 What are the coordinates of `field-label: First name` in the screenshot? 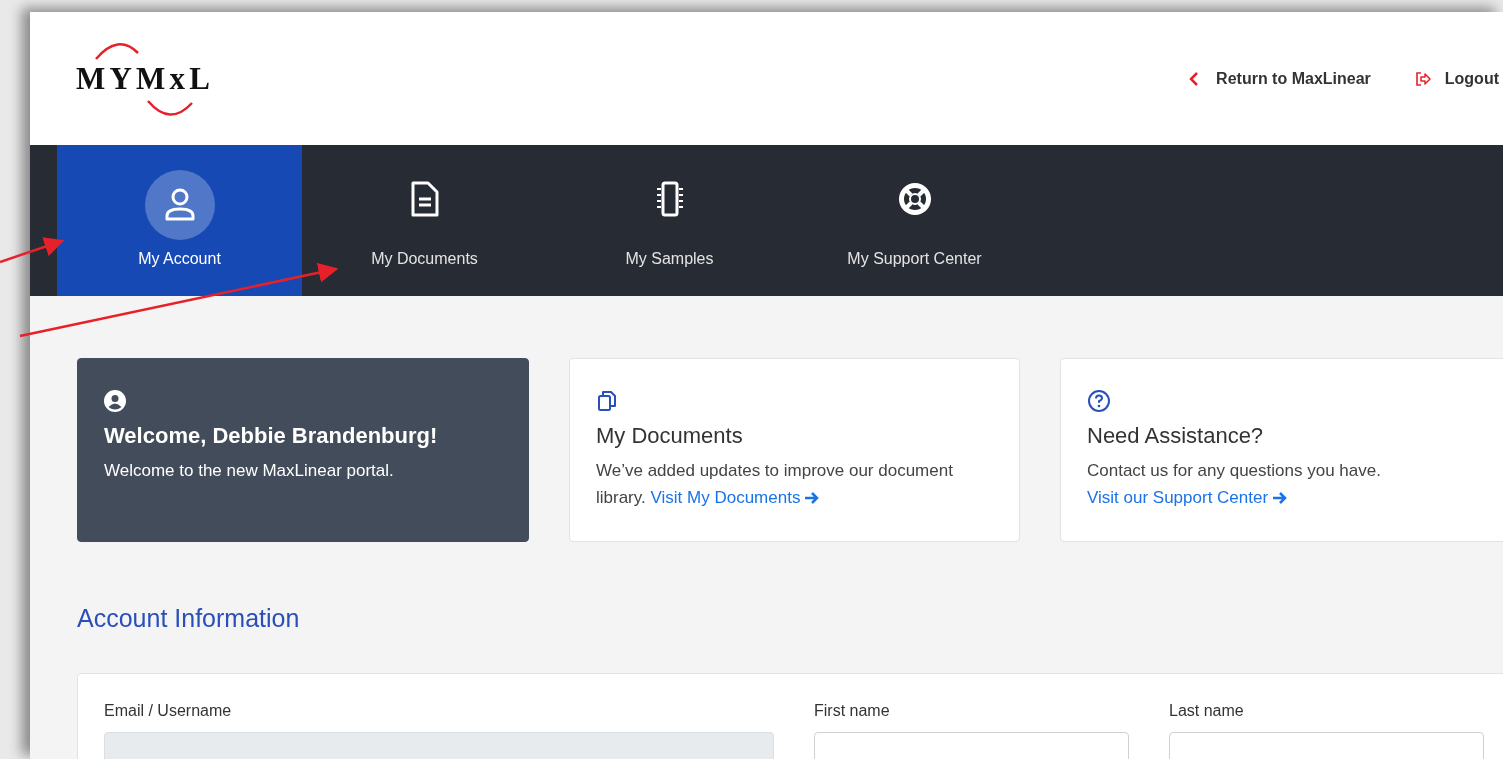 It's located at (852, 711).